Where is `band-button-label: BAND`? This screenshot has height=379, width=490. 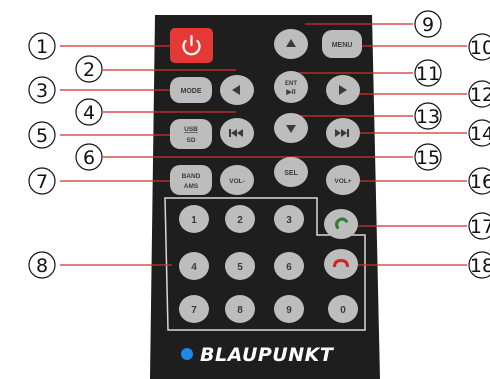
band-button-label: BAND is located at coordinates (191, 176).